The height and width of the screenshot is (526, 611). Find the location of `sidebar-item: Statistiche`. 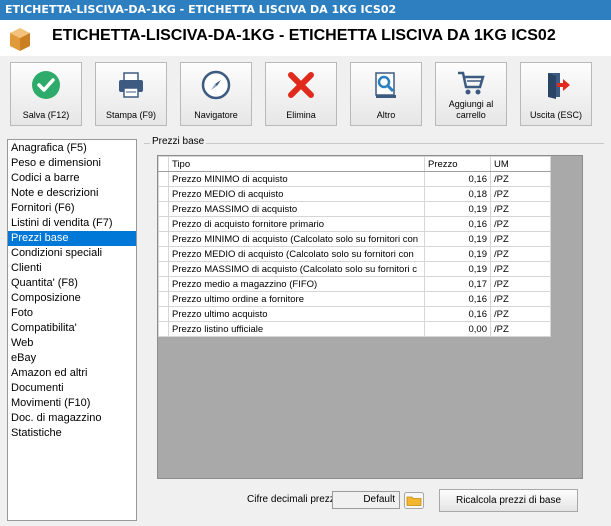

sidebar-item: Statistiche is located at coordinates (72, 433).